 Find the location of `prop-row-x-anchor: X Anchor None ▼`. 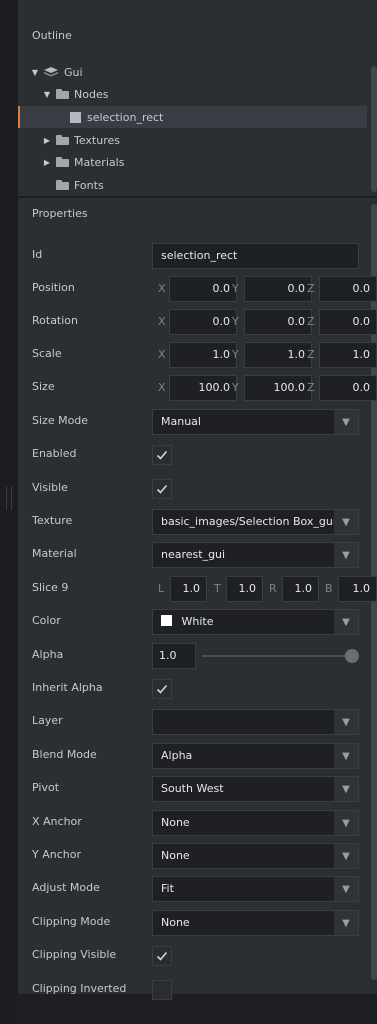

prop-row-x-anchor: X Anchor None ▼ is located at coordinates (195, 823).